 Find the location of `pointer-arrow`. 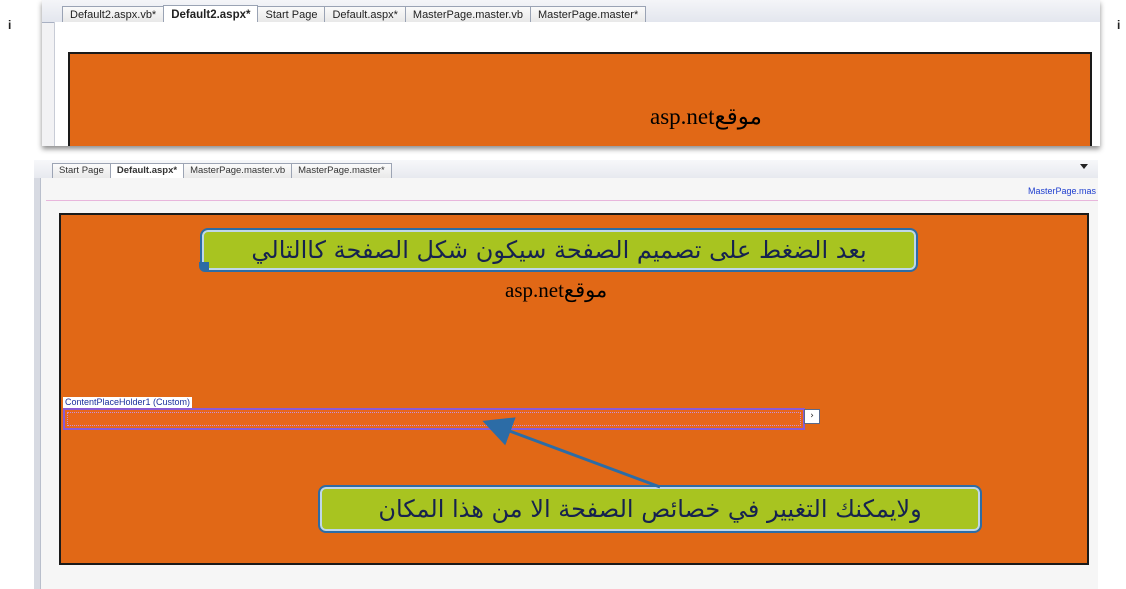

pointer-arrow is located at coordinates (571, 453).